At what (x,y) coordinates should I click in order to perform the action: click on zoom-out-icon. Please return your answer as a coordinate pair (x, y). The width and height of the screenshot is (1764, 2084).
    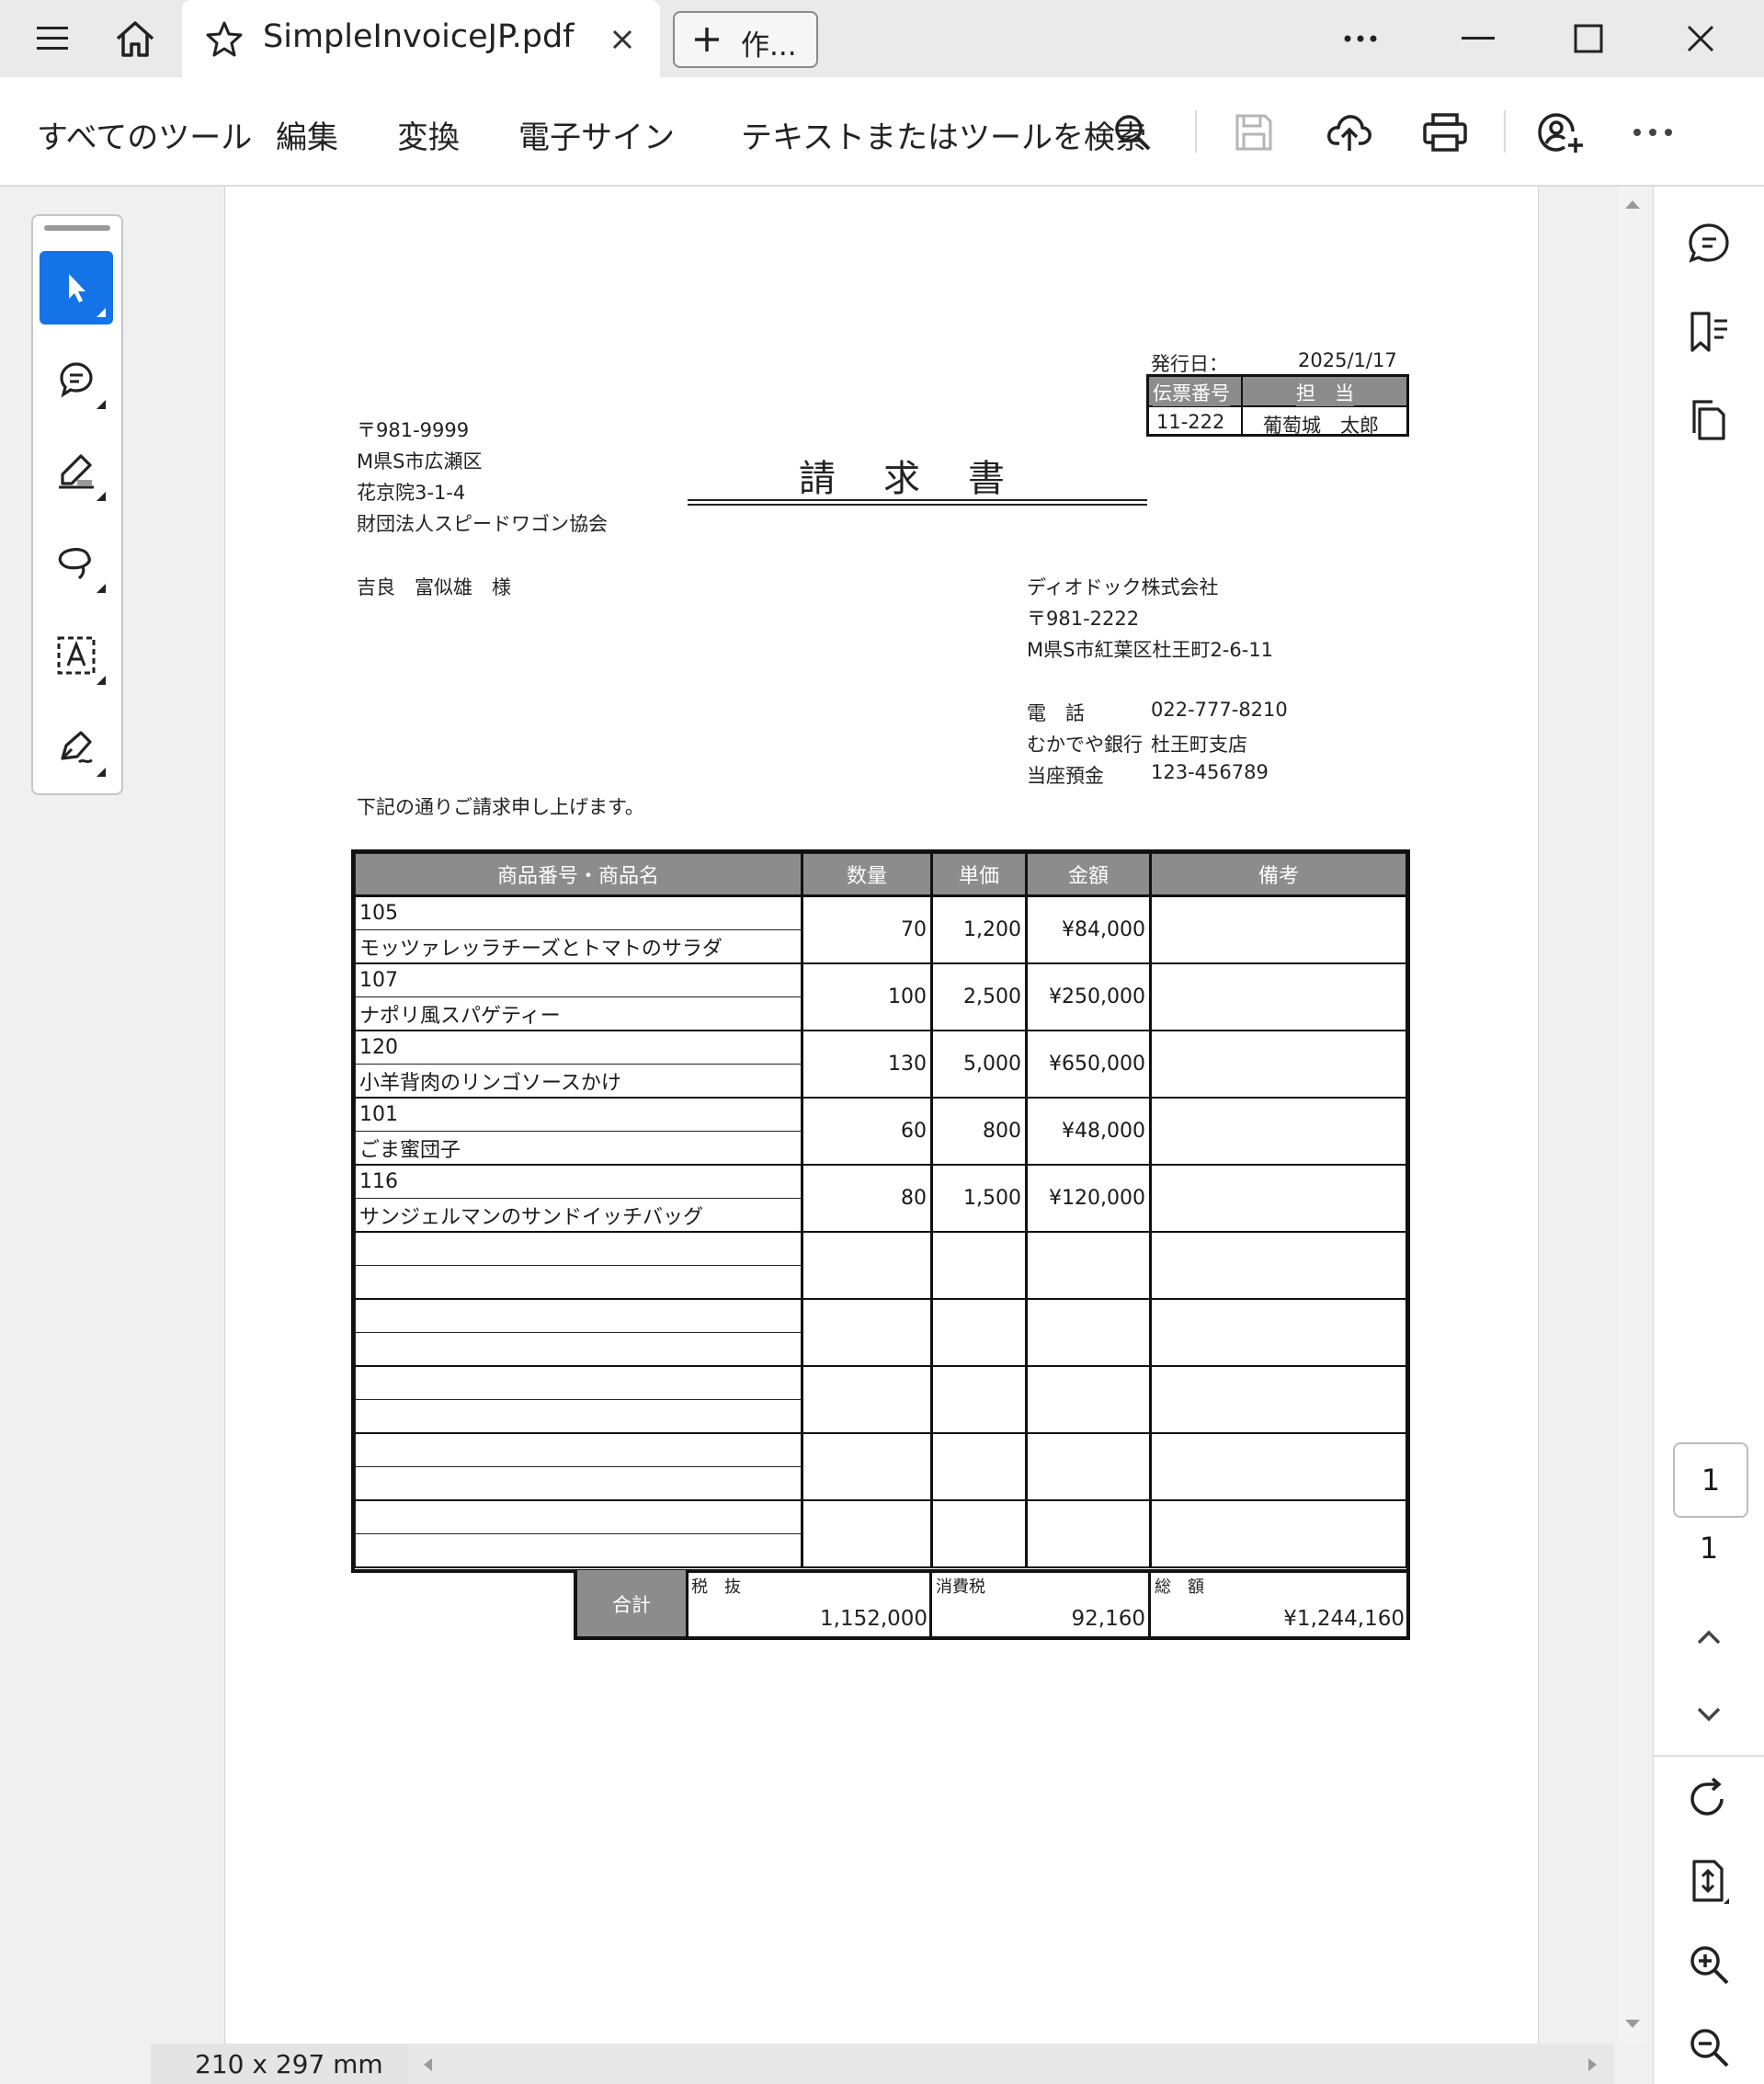
    Looking at the image, I should click on (1708, 2048).